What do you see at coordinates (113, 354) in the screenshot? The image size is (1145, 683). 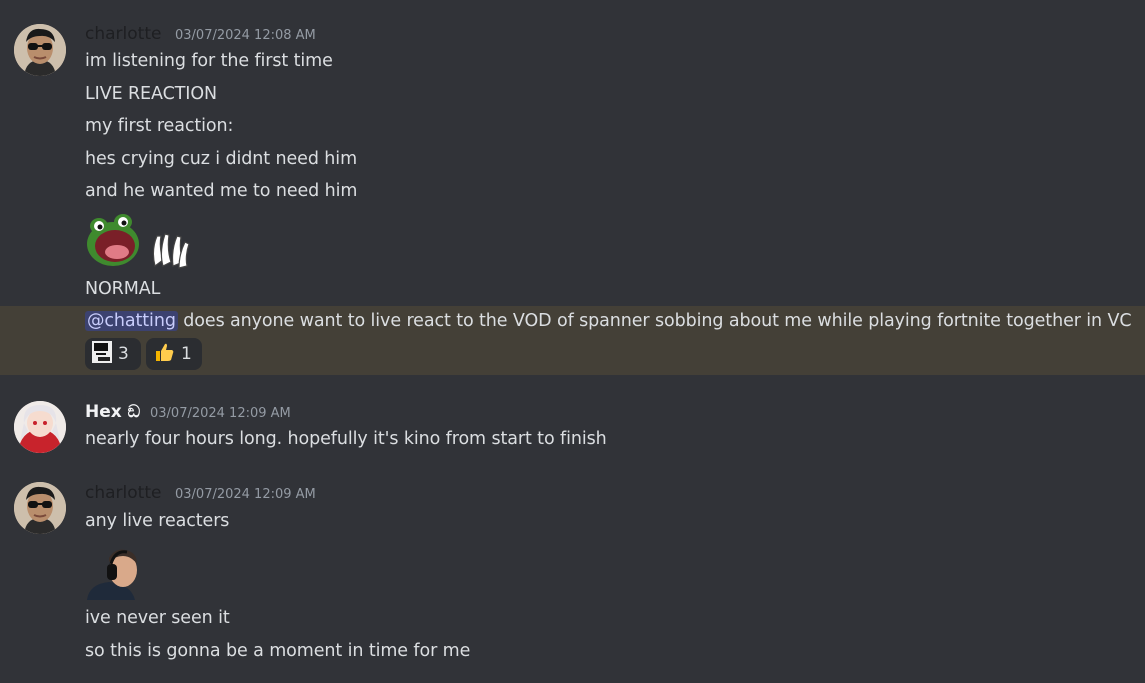 I see `reaction-meme-face: 3` at bounding box center [113, 354].